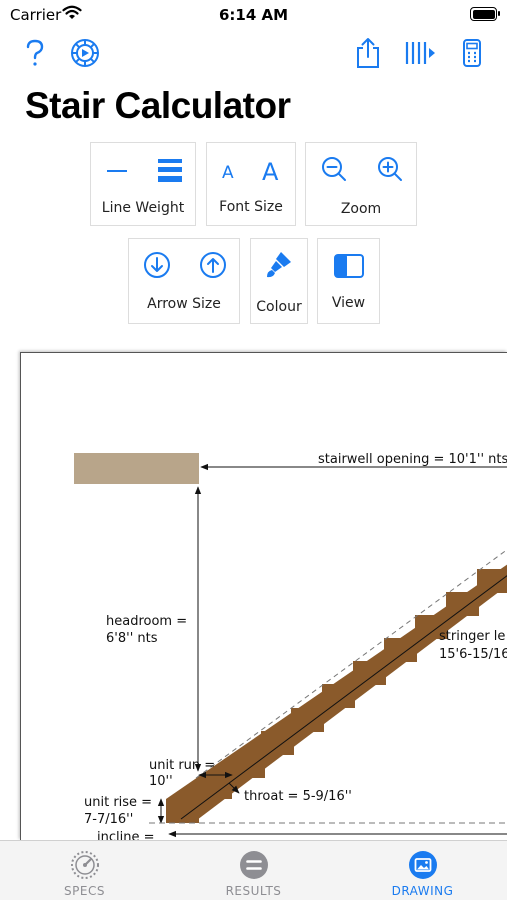  Describe the element at coordinates (157, 265) in the screenshot. I see `arrow-down-icon` at that location.